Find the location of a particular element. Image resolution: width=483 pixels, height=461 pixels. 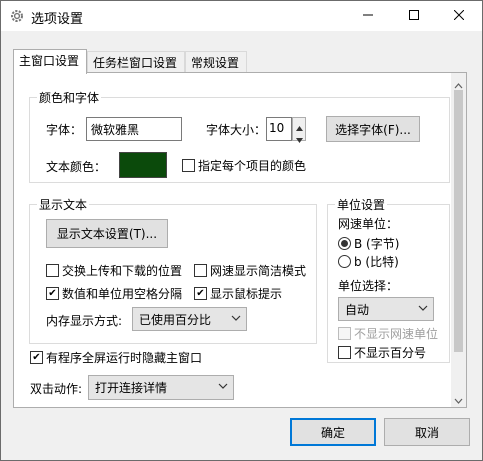

minimize-button is located at coordinates (368, 16).